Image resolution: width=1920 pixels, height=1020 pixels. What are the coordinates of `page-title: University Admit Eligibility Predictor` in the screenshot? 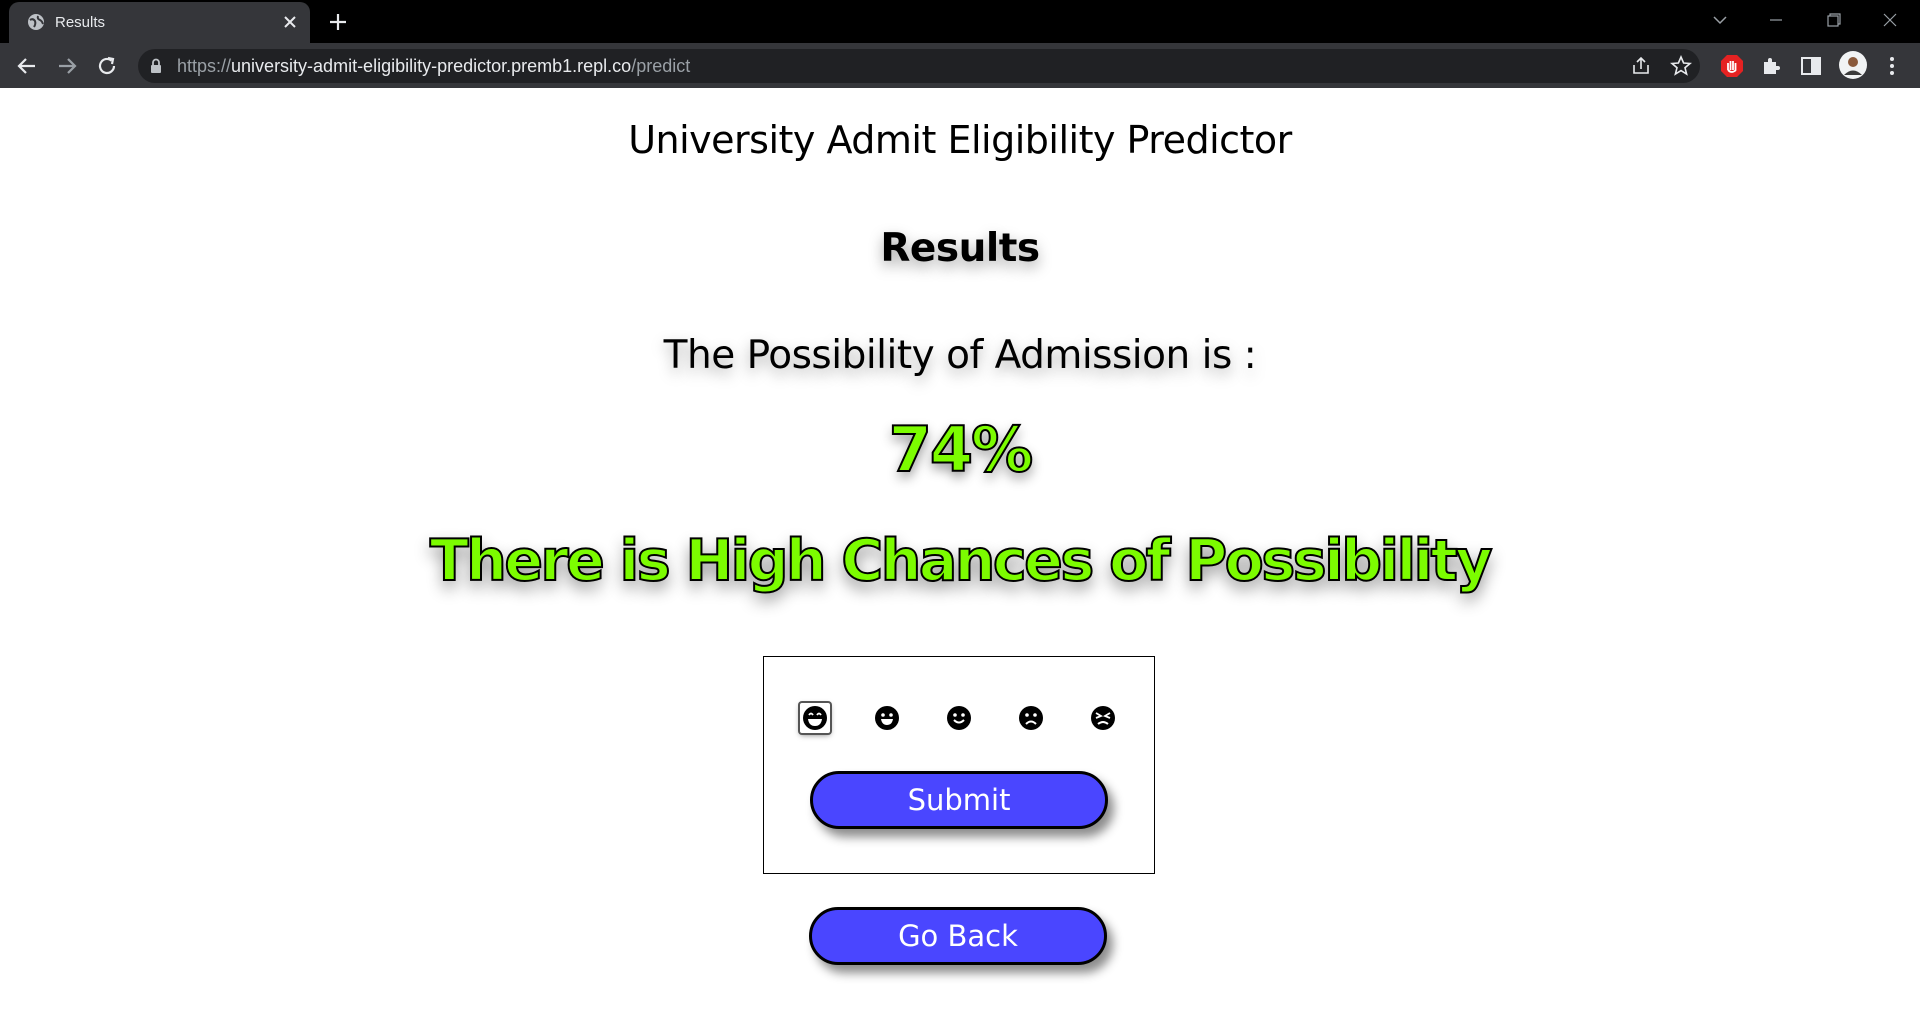 It's located at (960, 140).